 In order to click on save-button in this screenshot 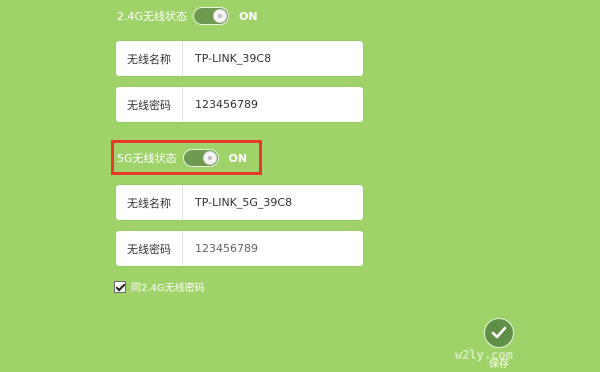, I will do `click(499, 333)`.